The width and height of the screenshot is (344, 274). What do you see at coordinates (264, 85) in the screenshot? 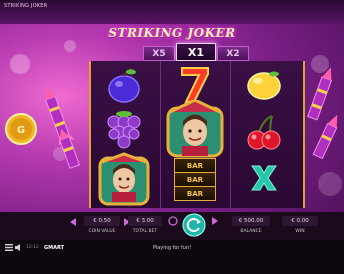
I see `lemon-icon` at bounding box center [264, 85].